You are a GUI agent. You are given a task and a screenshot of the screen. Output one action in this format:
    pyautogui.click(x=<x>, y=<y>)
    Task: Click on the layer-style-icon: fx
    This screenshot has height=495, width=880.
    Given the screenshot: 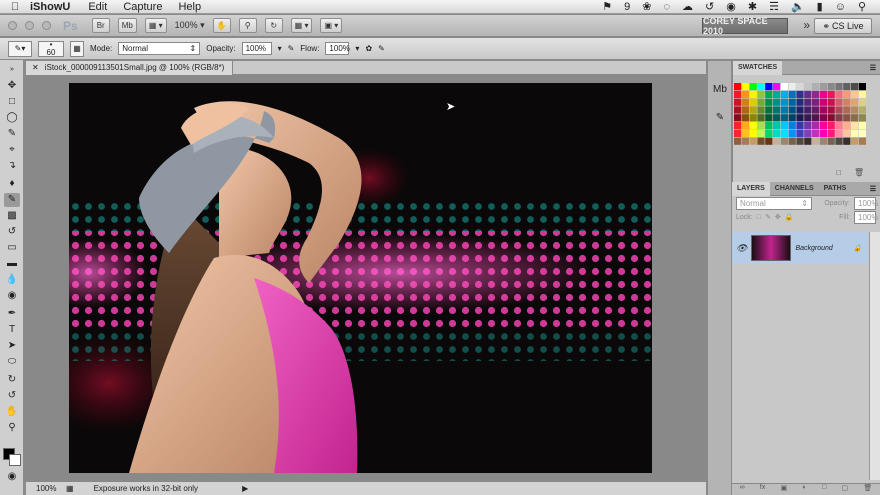 What is the action you would take?
    pyautogui.click(x=762, y=489)
    